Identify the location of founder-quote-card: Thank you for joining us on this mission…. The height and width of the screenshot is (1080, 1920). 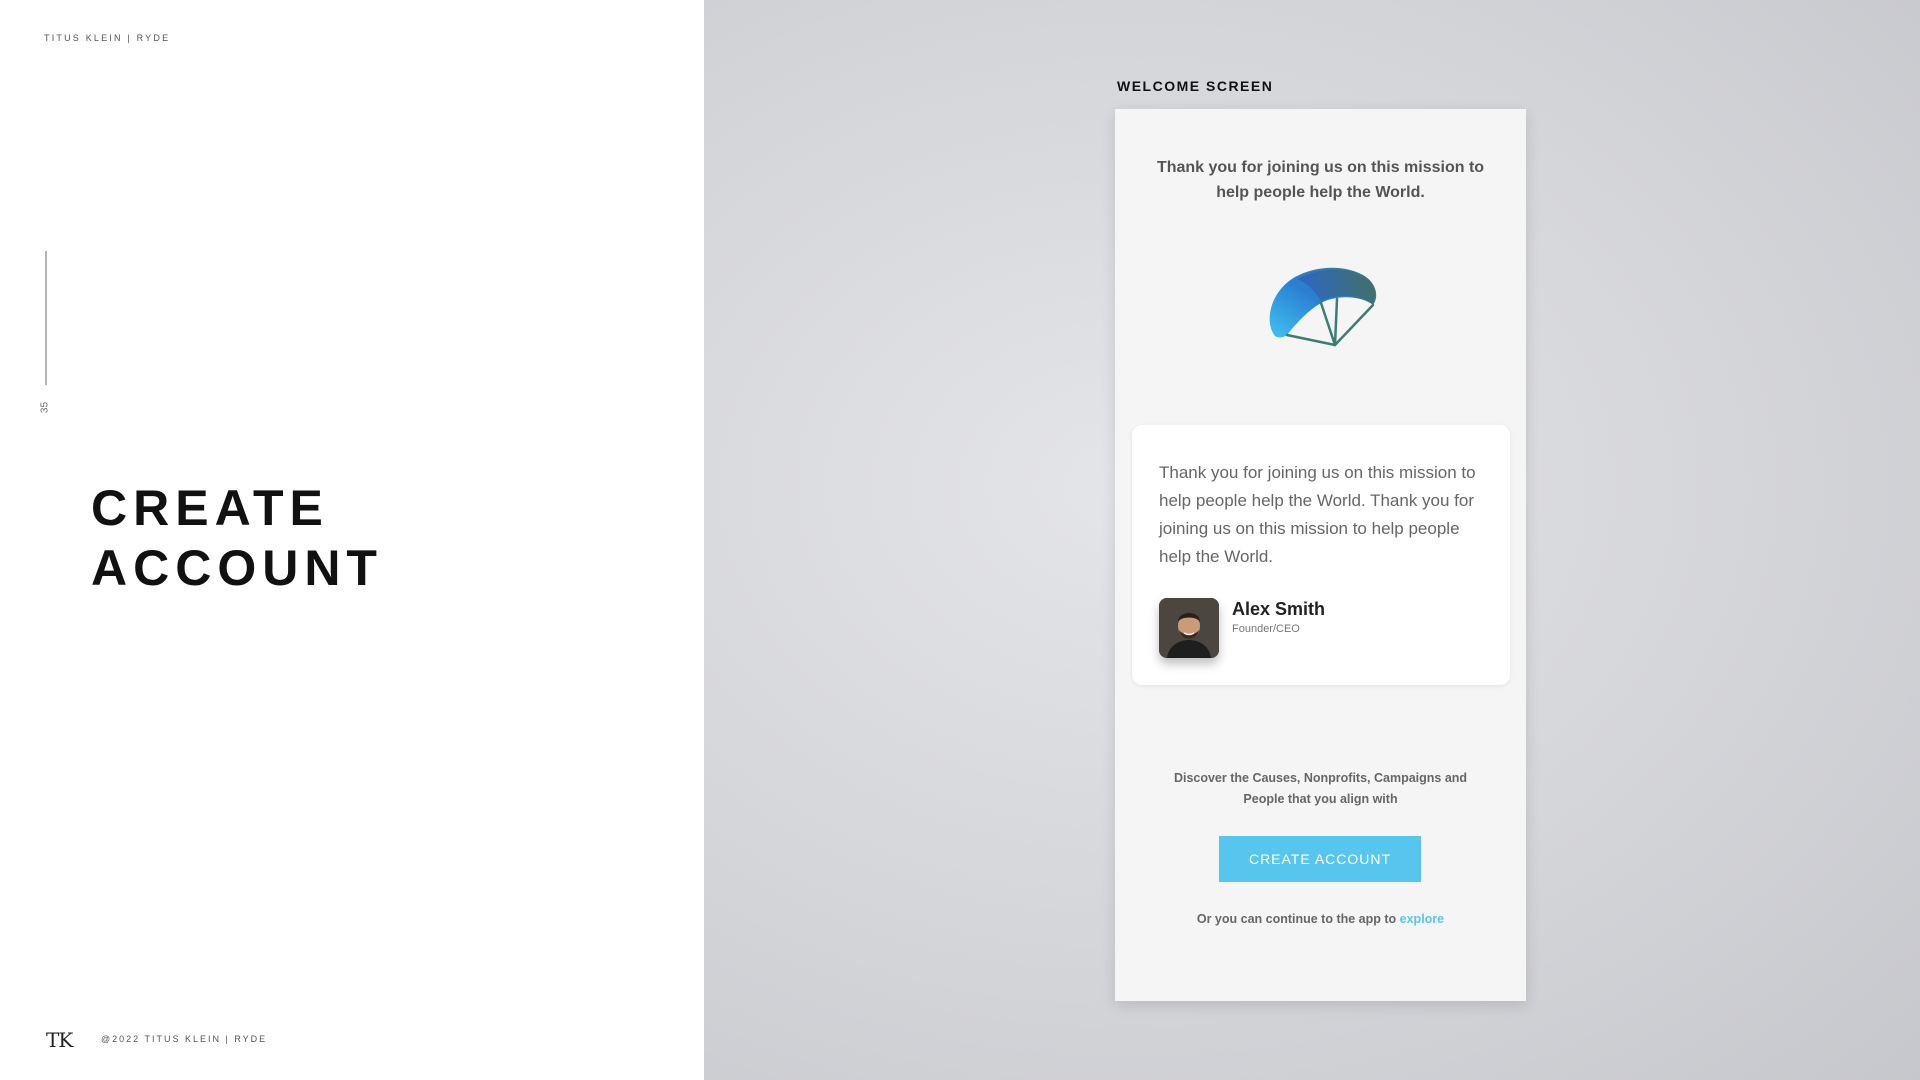
(1321, 555).